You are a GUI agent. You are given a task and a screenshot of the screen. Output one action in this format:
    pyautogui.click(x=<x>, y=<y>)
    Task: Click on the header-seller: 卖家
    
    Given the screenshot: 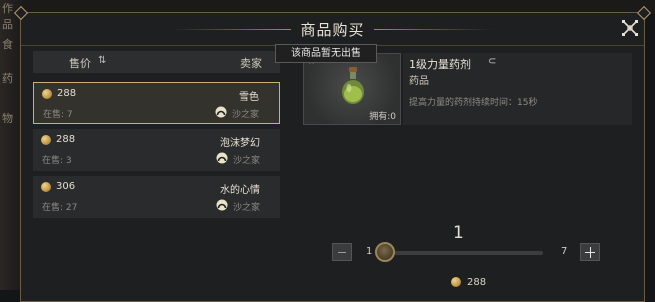 What is the action you would take?
    pyautogui.click(x=251, y=63)
    